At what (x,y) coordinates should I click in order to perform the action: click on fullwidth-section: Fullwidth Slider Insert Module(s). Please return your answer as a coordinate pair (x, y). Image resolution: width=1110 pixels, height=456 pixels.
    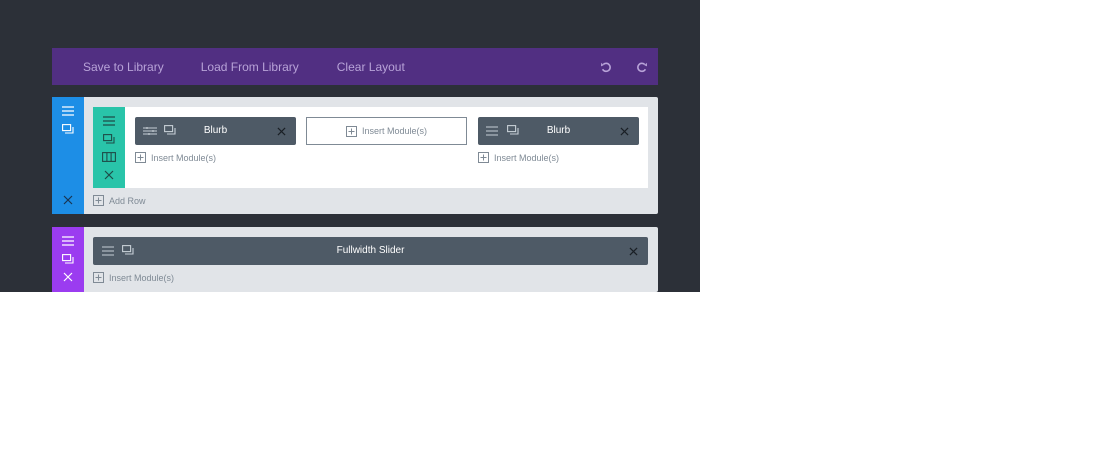
    Looking at the image, I should click on (355, 259).